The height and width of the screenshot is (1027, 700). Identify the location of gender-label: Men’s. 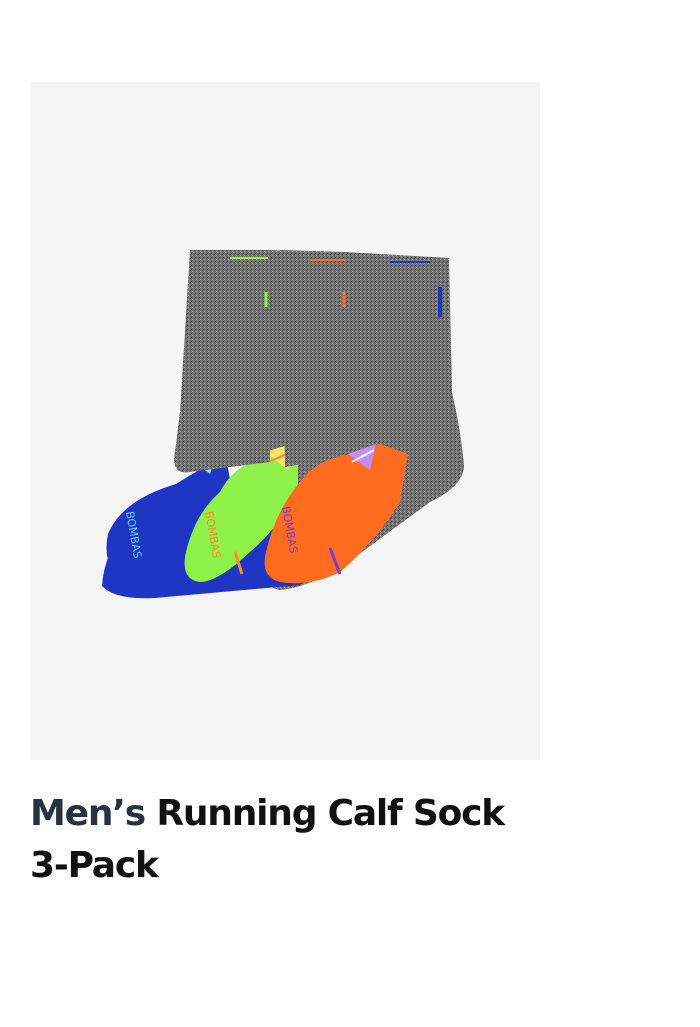
(88, 813).